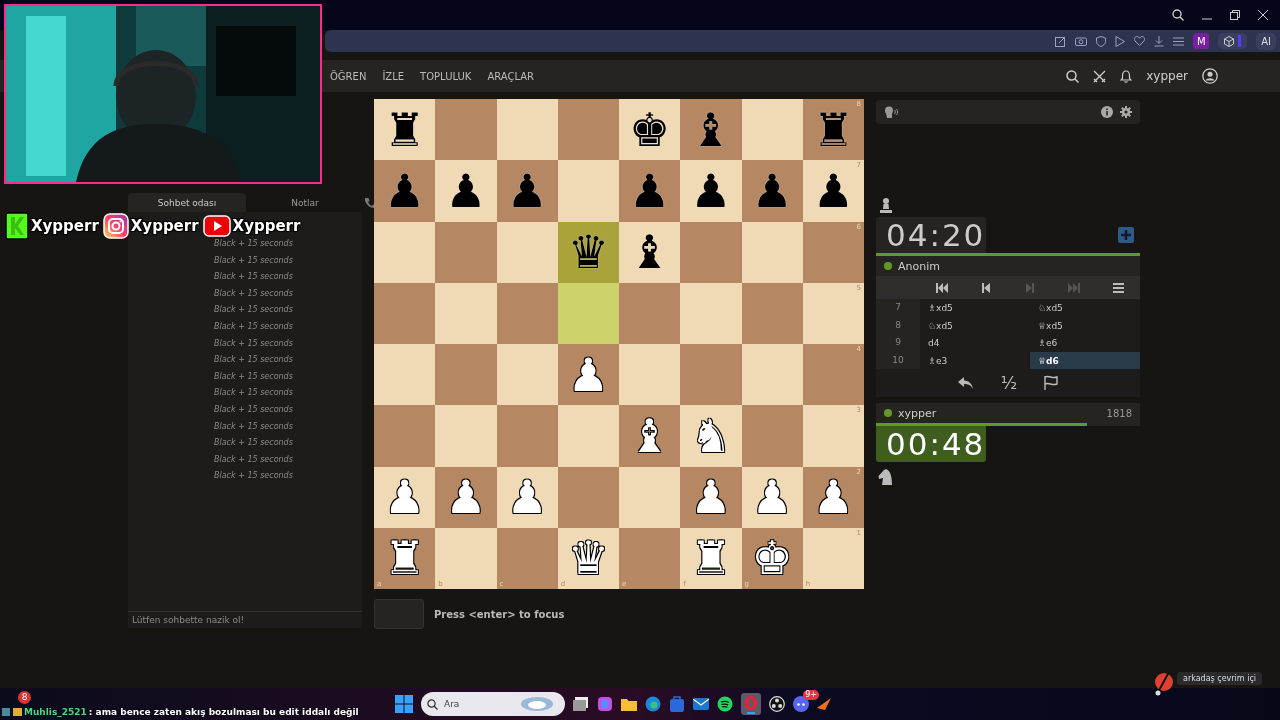  What do you see at coordinates (975, 343) in the screenshot?
I see `move: d4` at bounding box center [975, 343].